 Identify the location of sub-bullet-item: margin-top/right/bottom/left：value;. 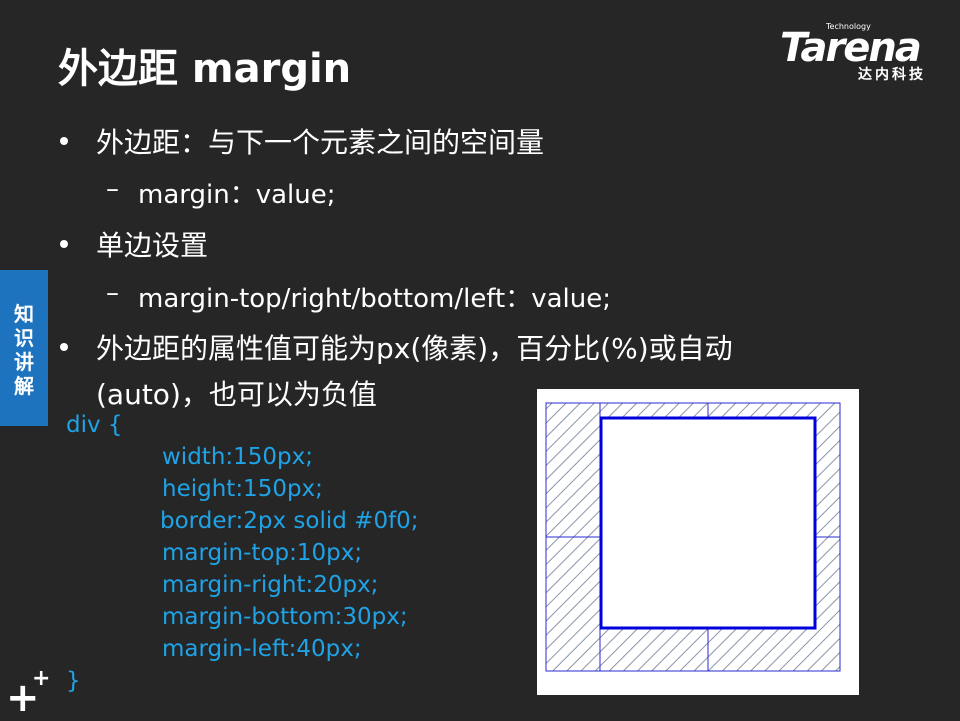
(374, 299).